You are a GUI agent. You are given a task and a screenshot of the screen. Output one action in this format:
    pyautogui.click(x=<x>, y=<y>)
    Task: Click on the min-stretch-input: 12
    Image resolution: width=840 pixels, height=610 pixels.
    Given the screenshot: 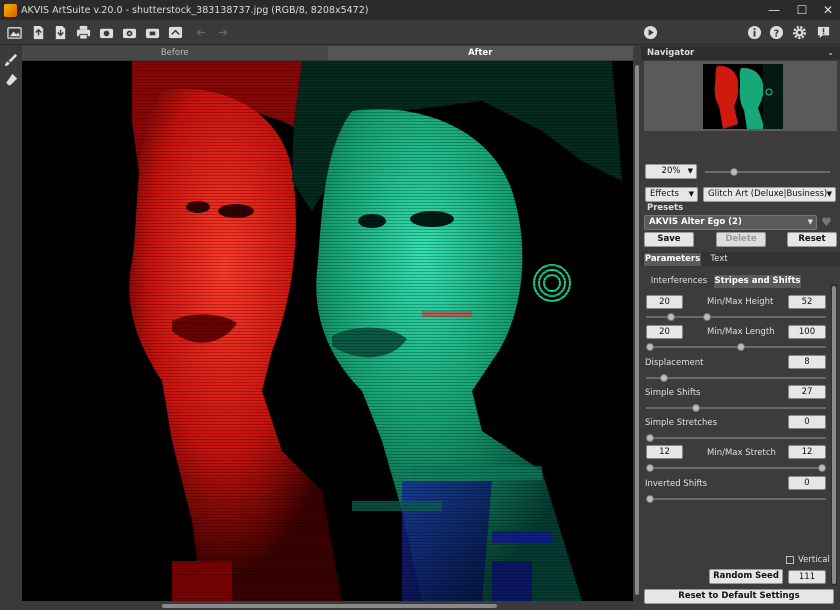 What is the action you would take?
    pyautogui.click(x=664, y=452)
    